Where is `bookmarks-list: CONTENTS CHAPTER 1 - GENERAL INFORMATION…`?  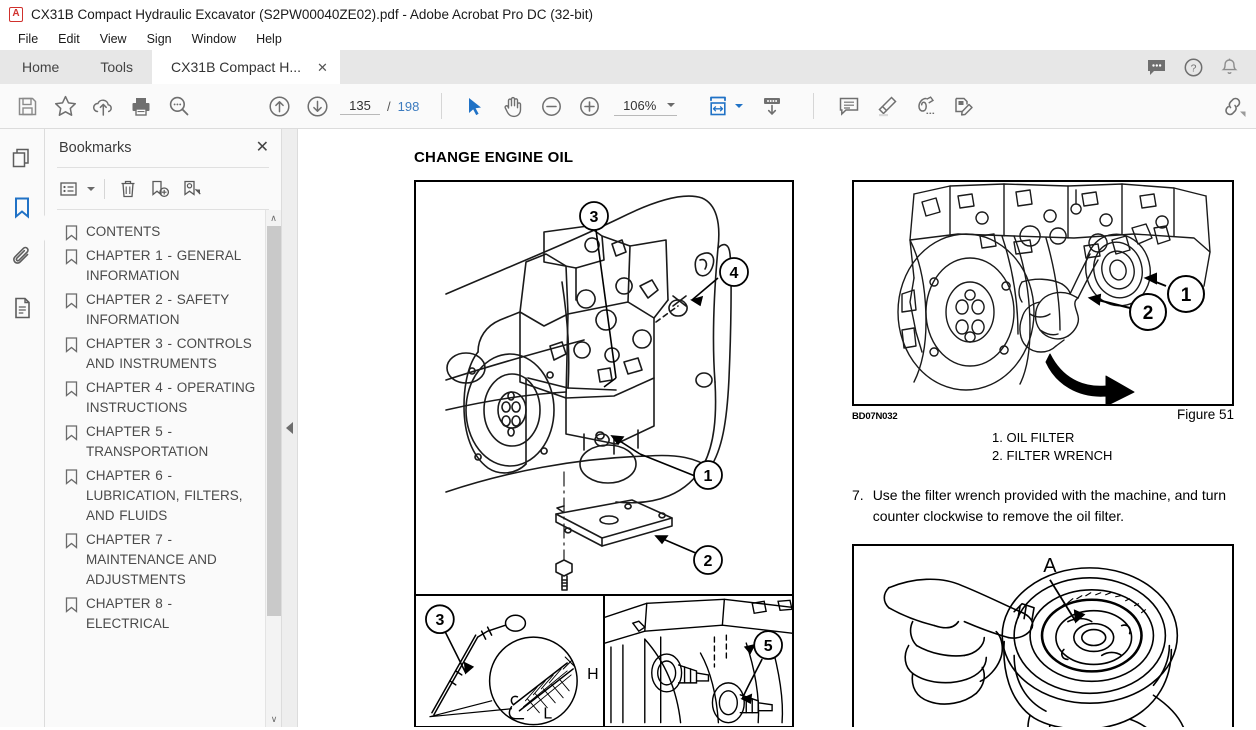
bookmarks-list: CONTENTS CHAPTER 1 - GENERAL INFORMATION… is located at coordinates (163, 468).